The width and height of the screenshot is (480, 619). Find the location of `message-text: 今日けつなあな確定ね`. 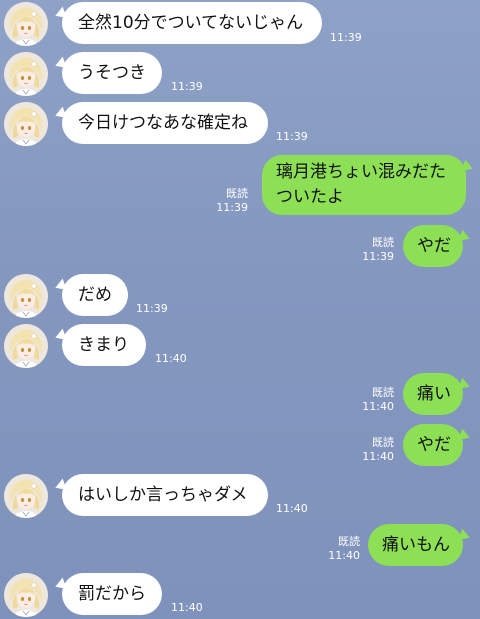

message-text: 今日けつなあな確定ね is located at coordinates (163, 123).